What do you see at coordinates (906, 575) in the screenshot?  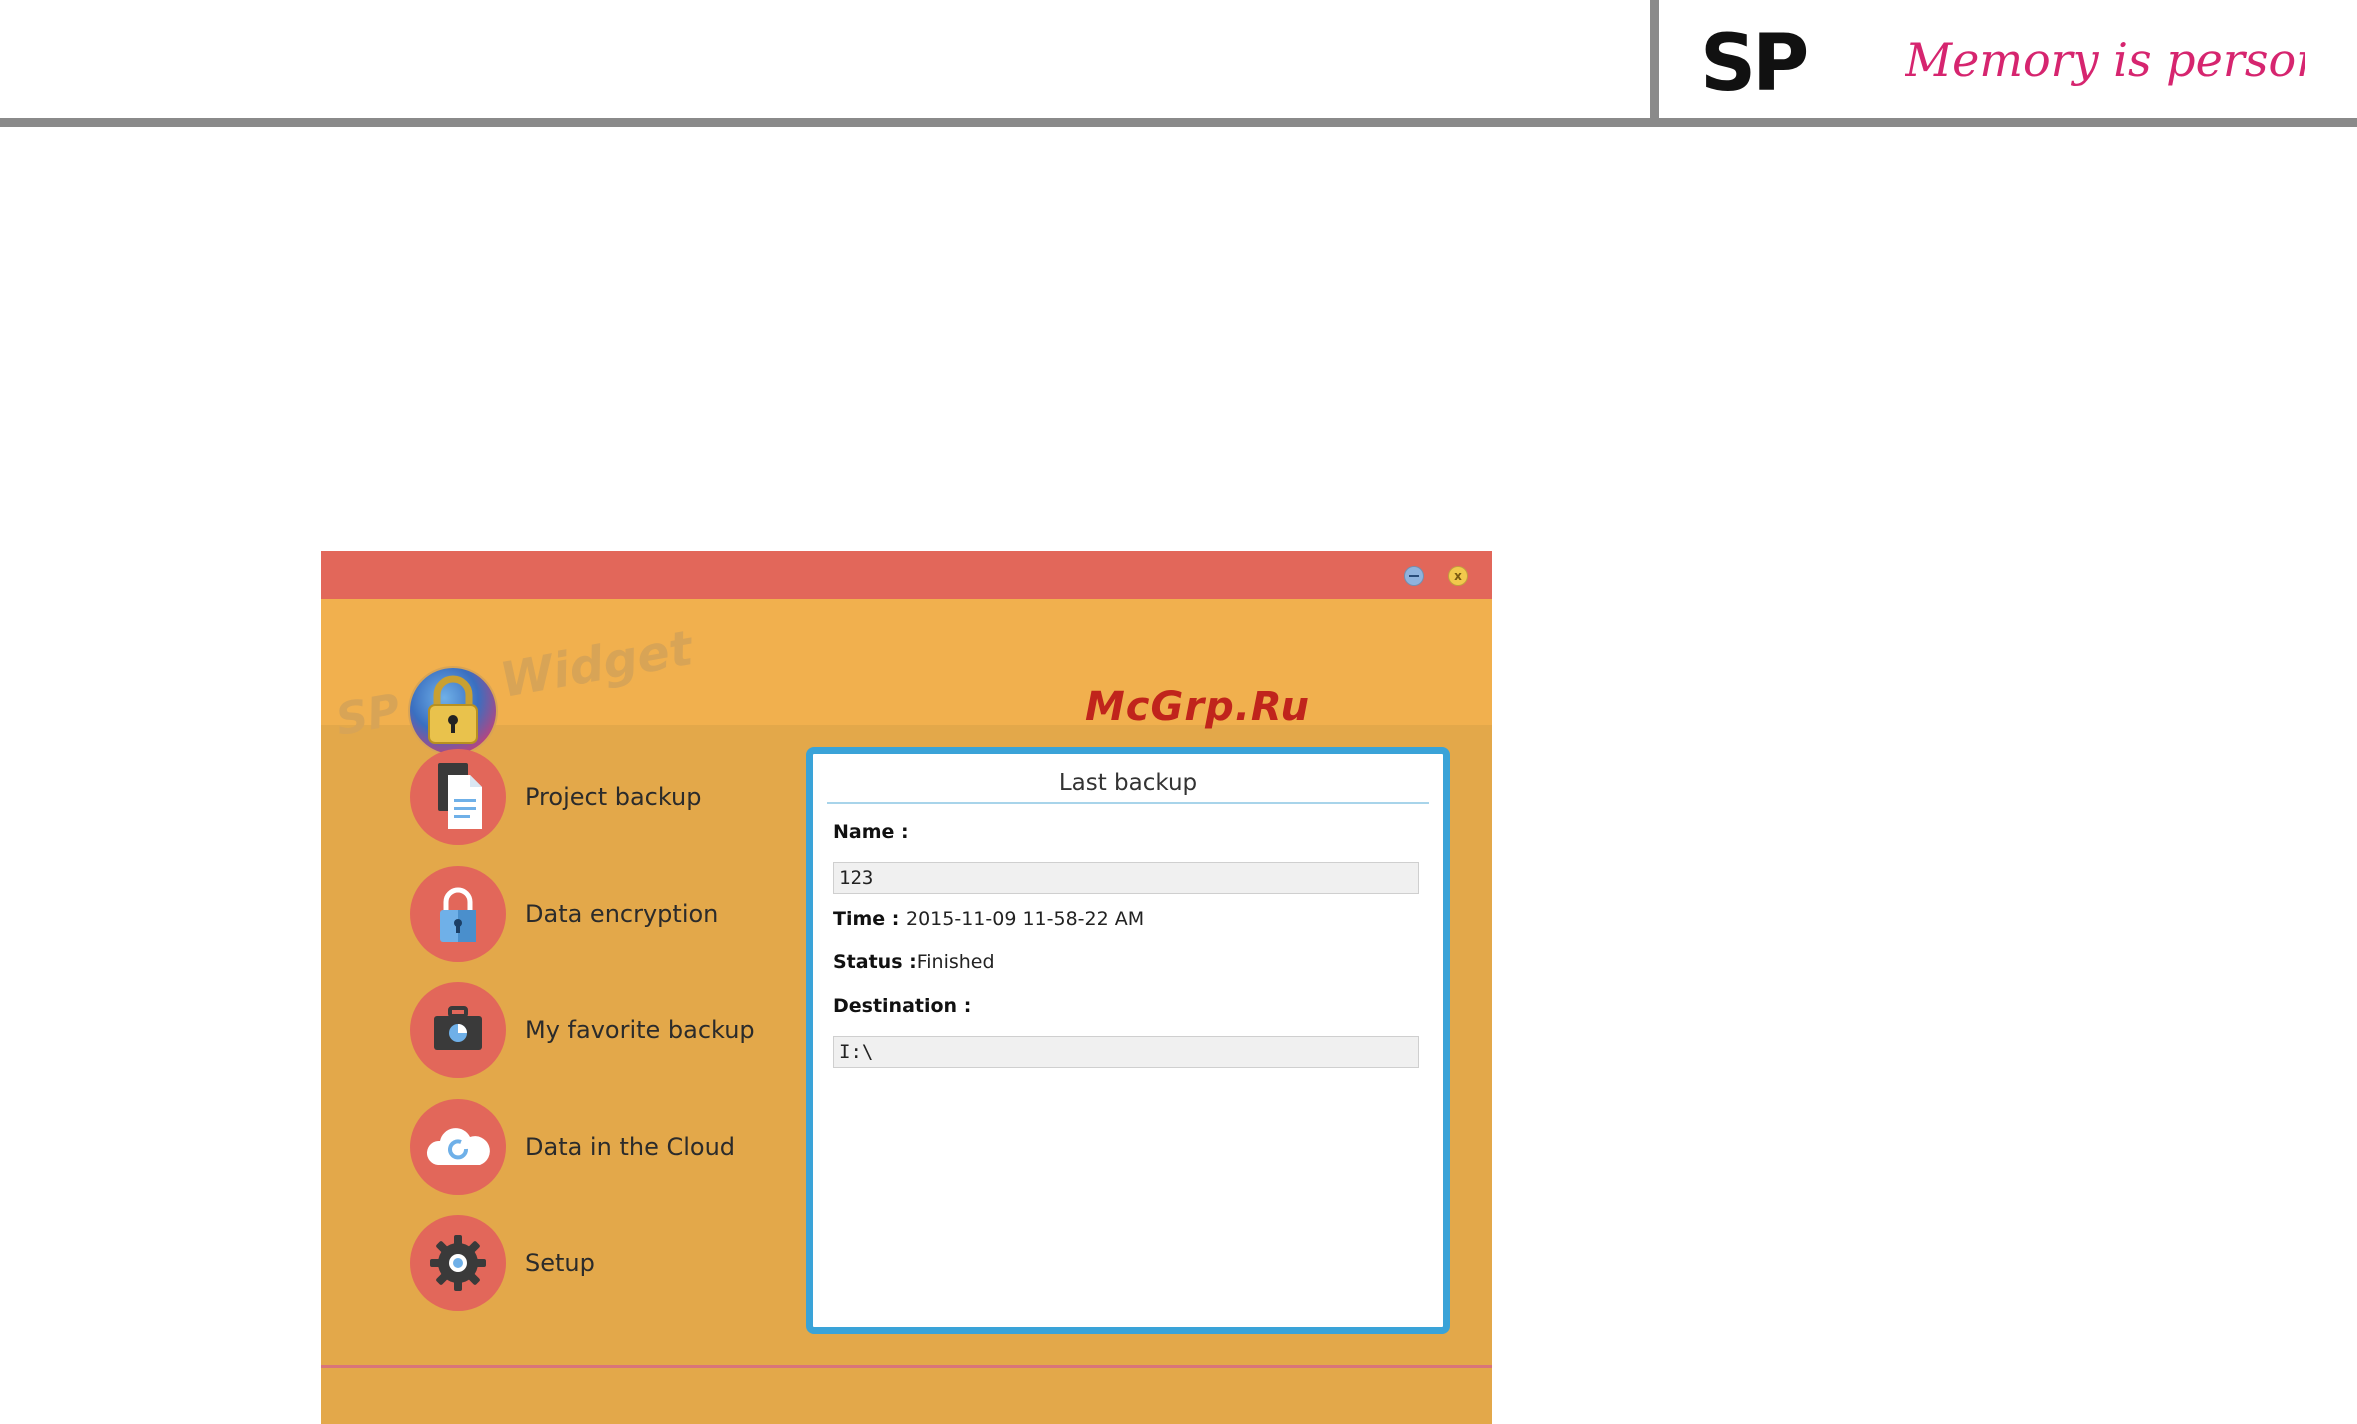 I see `window-titlebar: x` at bounding box center [906, 575].